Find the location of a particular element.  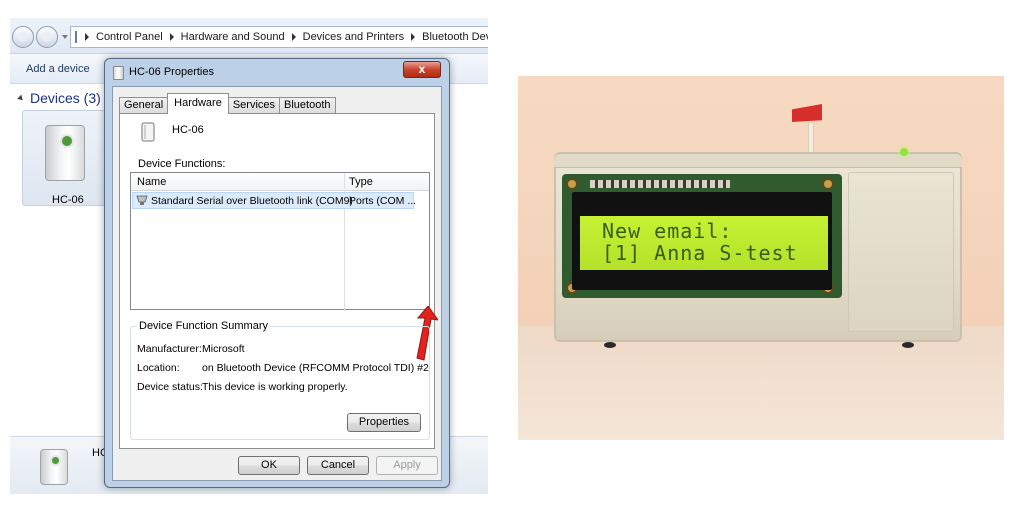

recent-pages-dropdown-icon is located at coordinates (65, 37).